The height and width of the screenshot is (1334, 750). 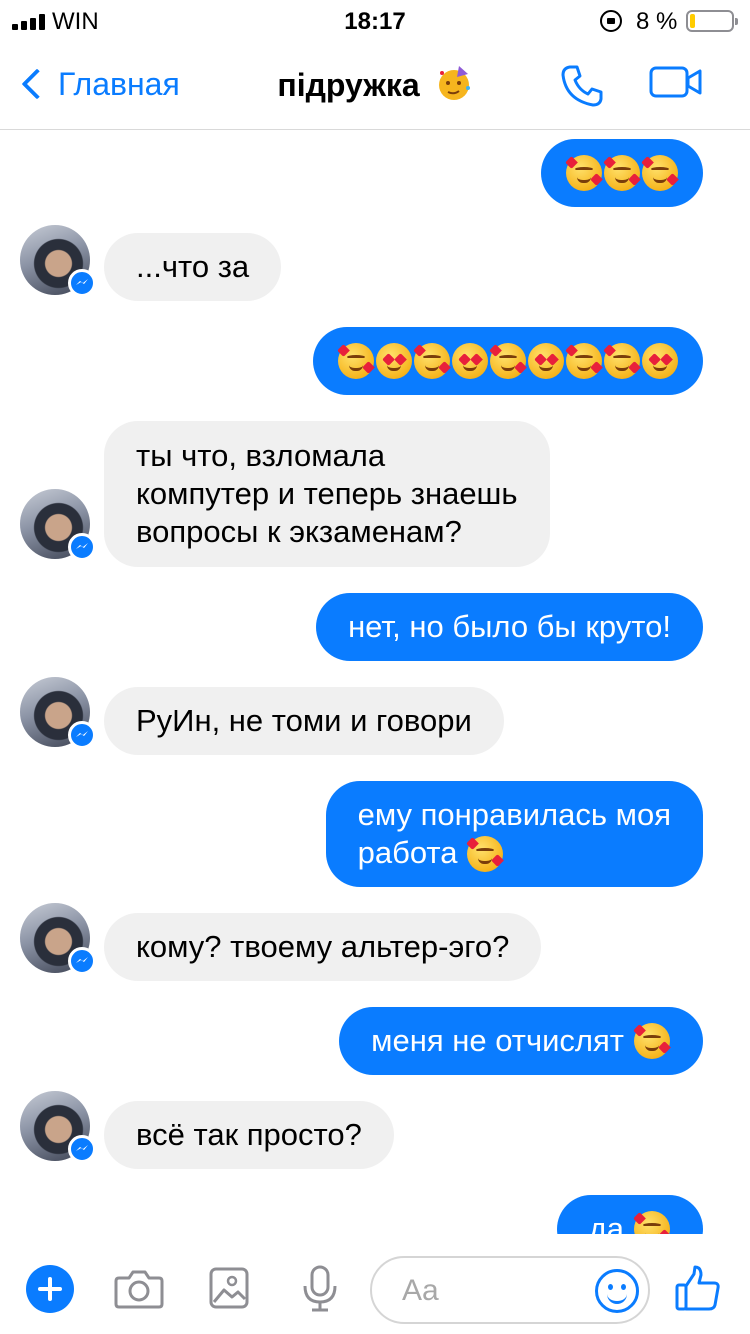 I want to click on status-bar: WIN 18:17 8 %, so click(x=375, y=20).